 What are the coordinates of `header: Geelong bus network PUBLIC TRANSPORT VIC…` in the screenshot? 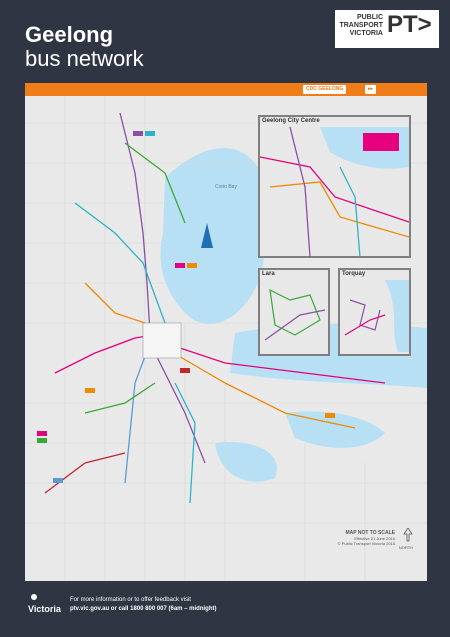 It's located at (225, 39).